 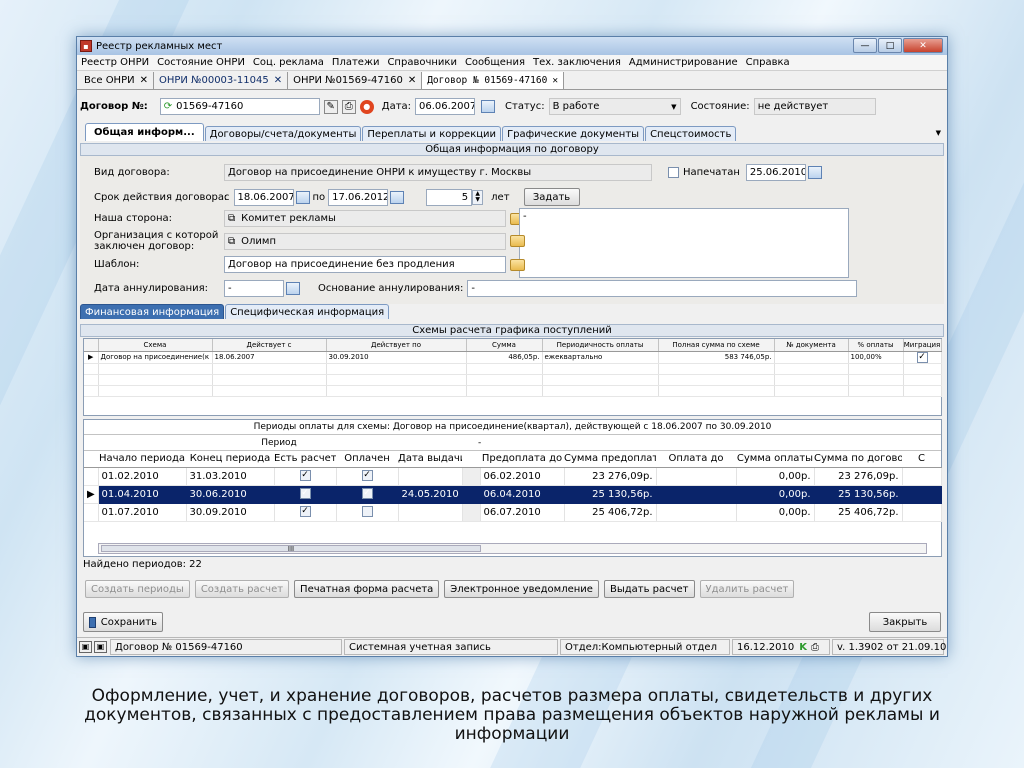 What do you see at coordinates (422, 62) in the screenshot?
I see `menu-item-references: Справочники` at bounding box center [422, 62].